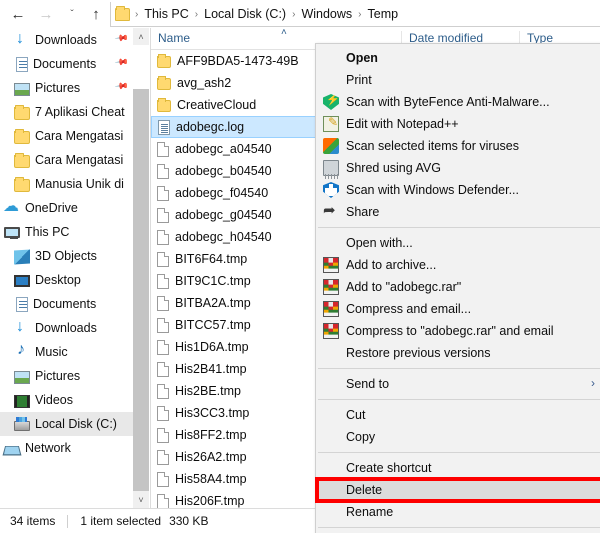 This screenshot has height=533, width=600. I want to click on scrollbar-track, so click(141, 290).